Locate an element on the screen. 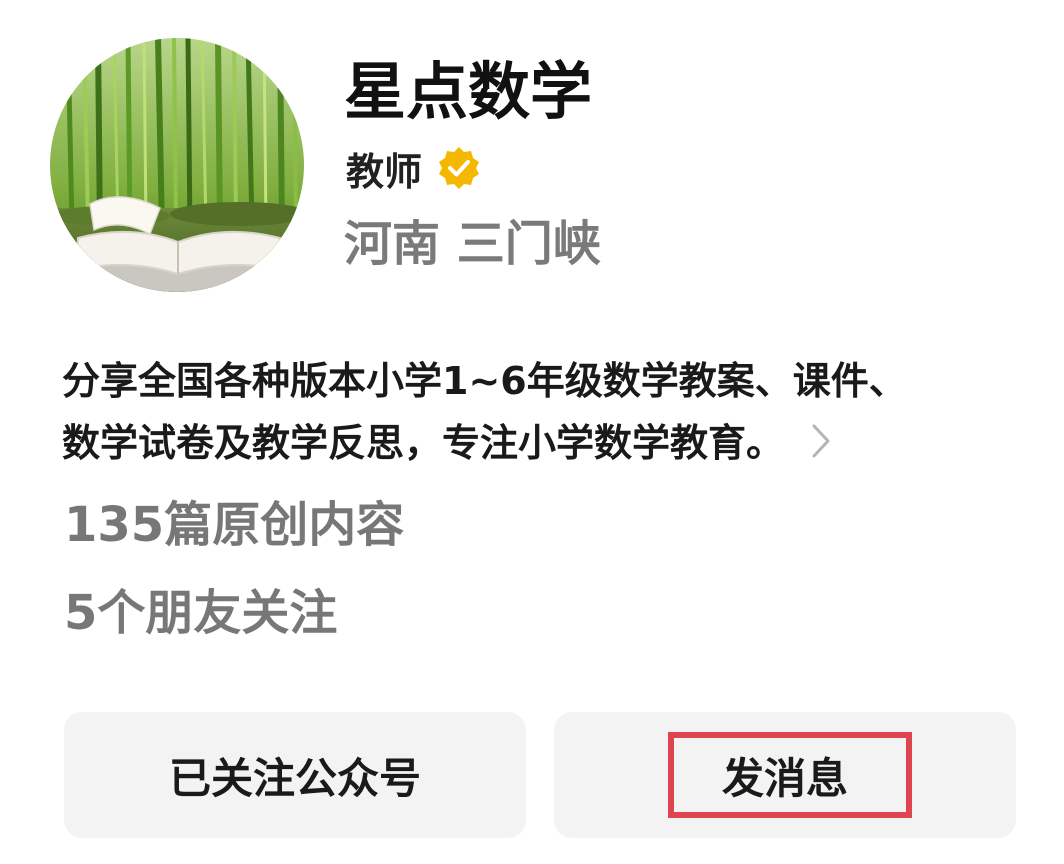 The width and height of the screenshot is (1064, 864). role-row: 教师 is located at coordinates (414, 168).